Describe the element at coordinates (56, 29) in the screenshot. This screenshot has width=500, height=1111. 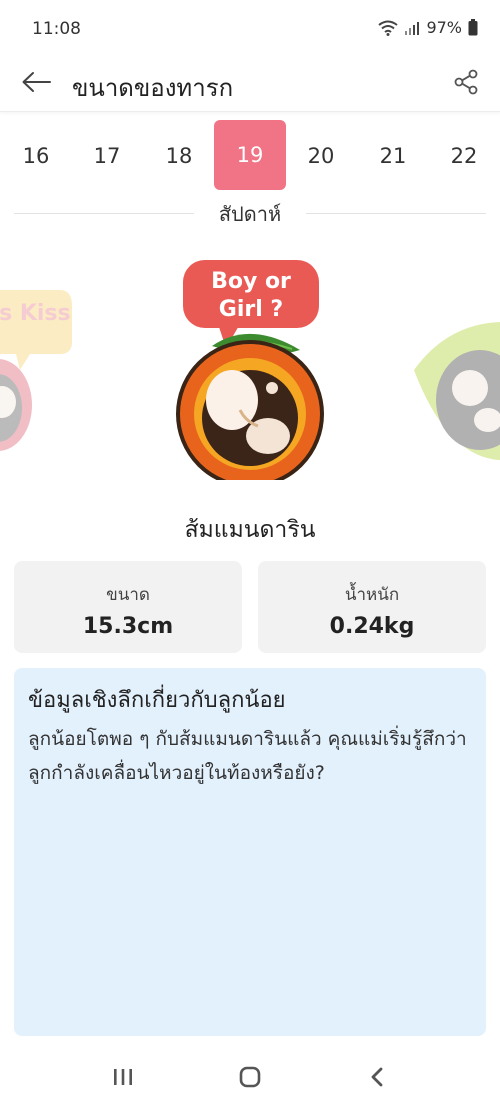
I see `status-time: 11:08` at that location.